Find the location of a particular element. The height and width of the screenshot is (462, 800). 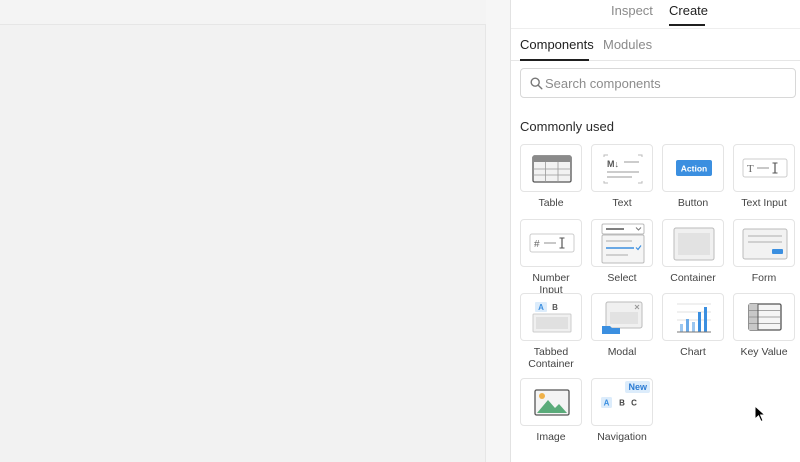

markdown-text-icon: M↓ is located at coordinates (622, 168).